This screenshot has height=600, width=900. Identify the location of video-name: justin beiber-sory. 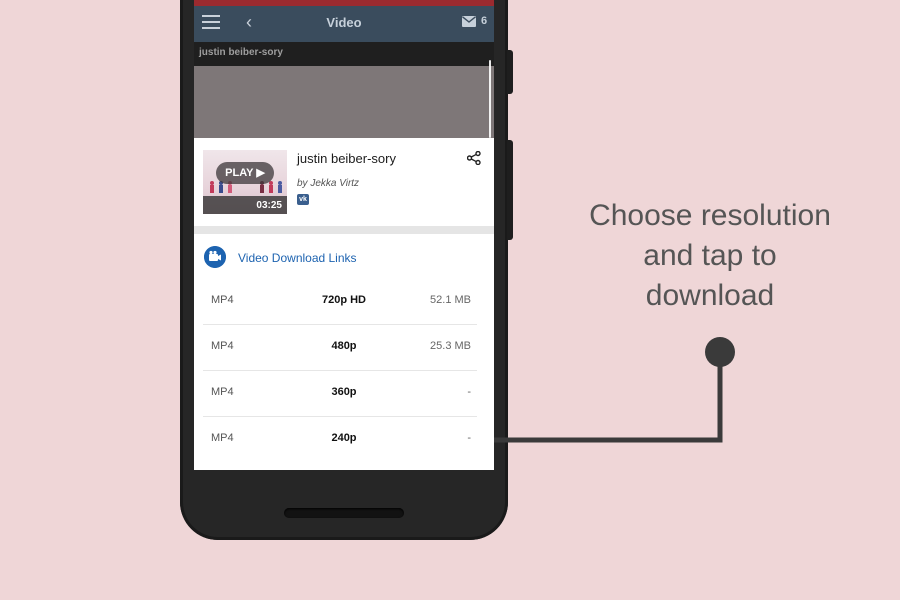
(346, 158).